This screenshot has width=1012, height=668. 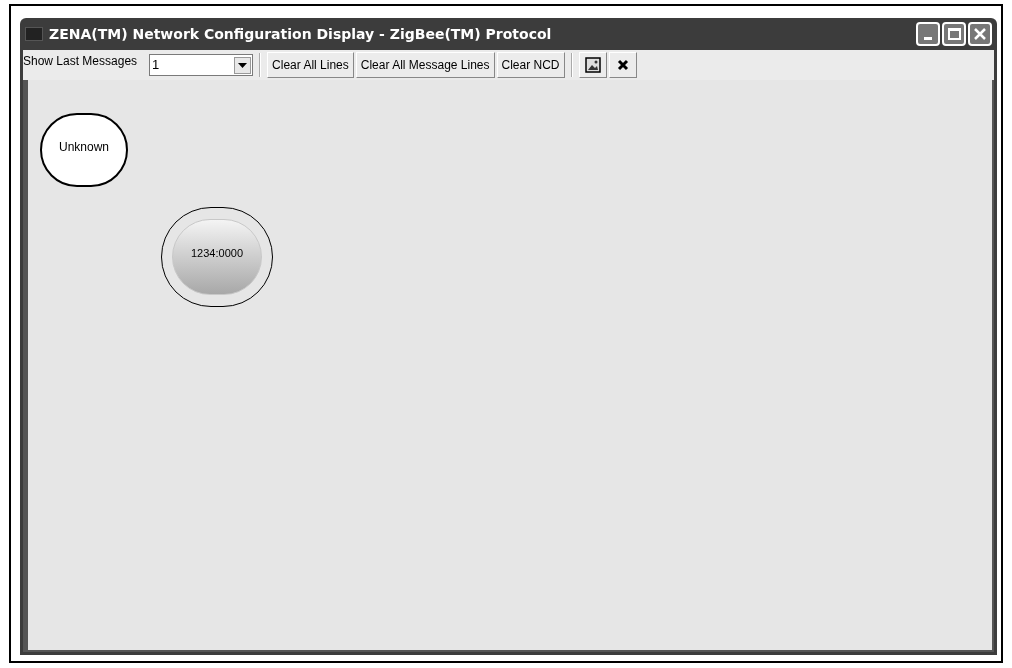 What do you see at coordinates (34, 34) in the screenshot?
I see `app-icon` at bounding box center [34, 34].